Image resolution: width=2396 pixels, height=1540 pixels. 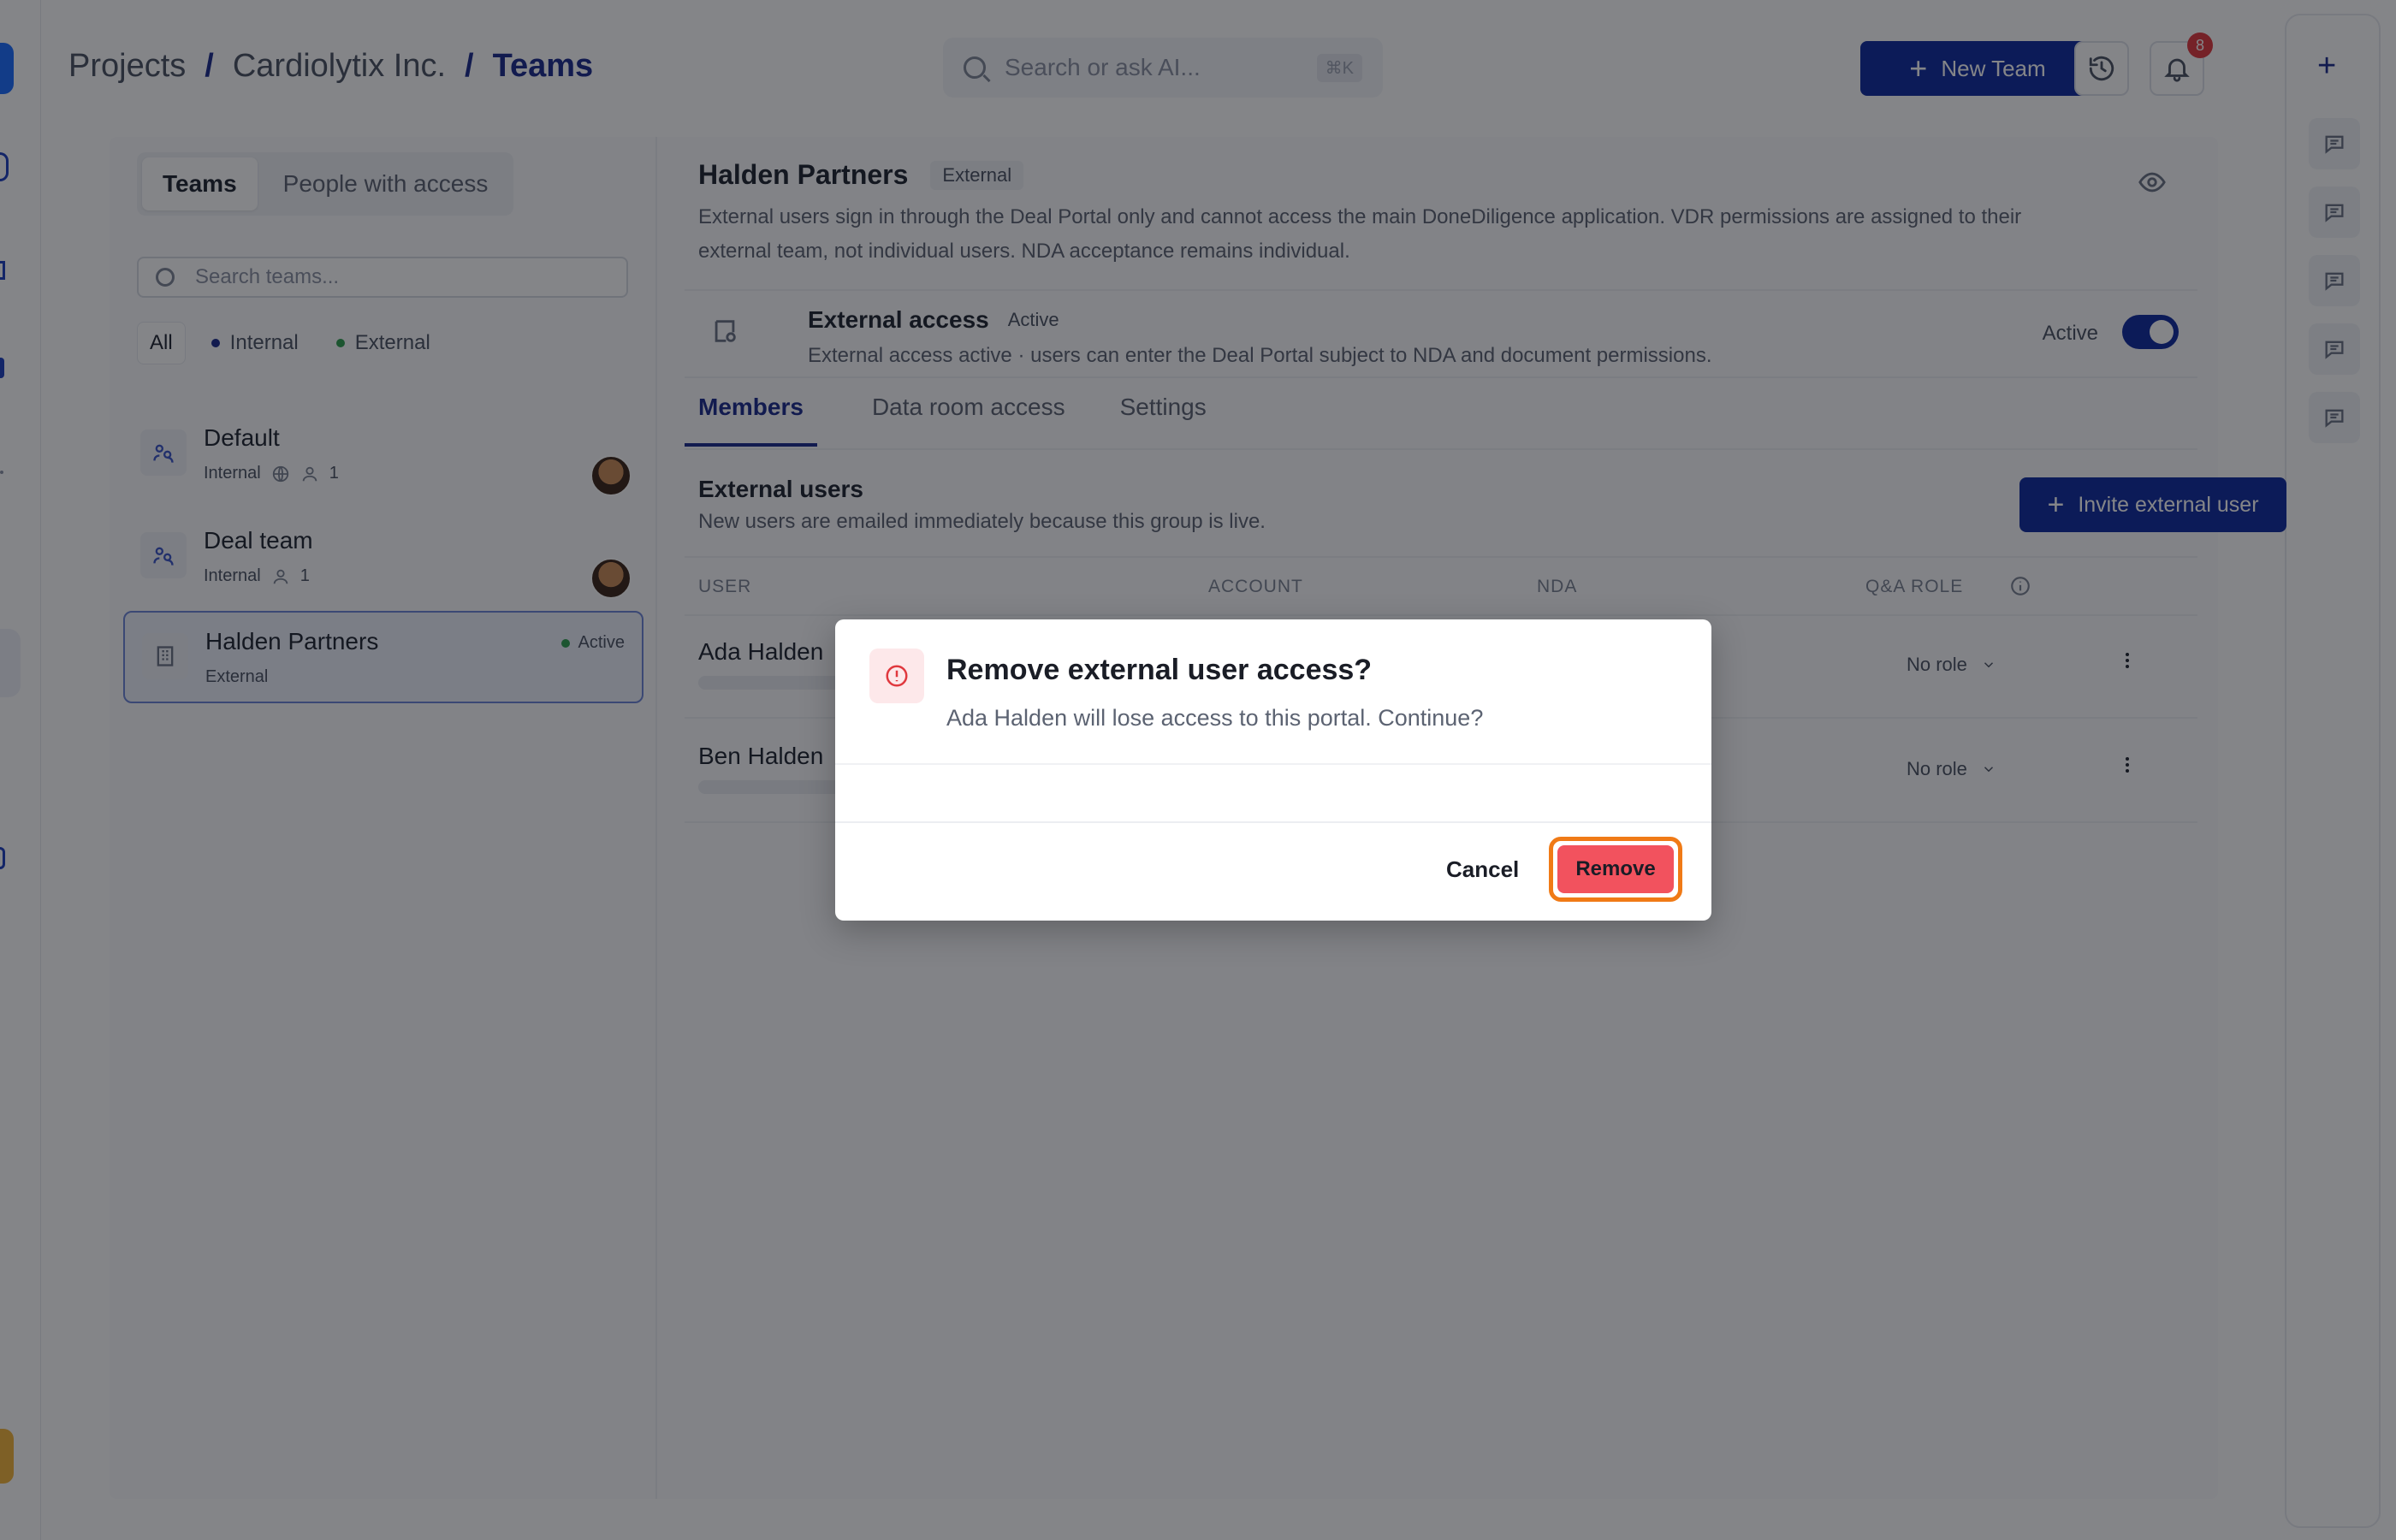 I want to click on dialog-divider, so click(x=1273, y=764).